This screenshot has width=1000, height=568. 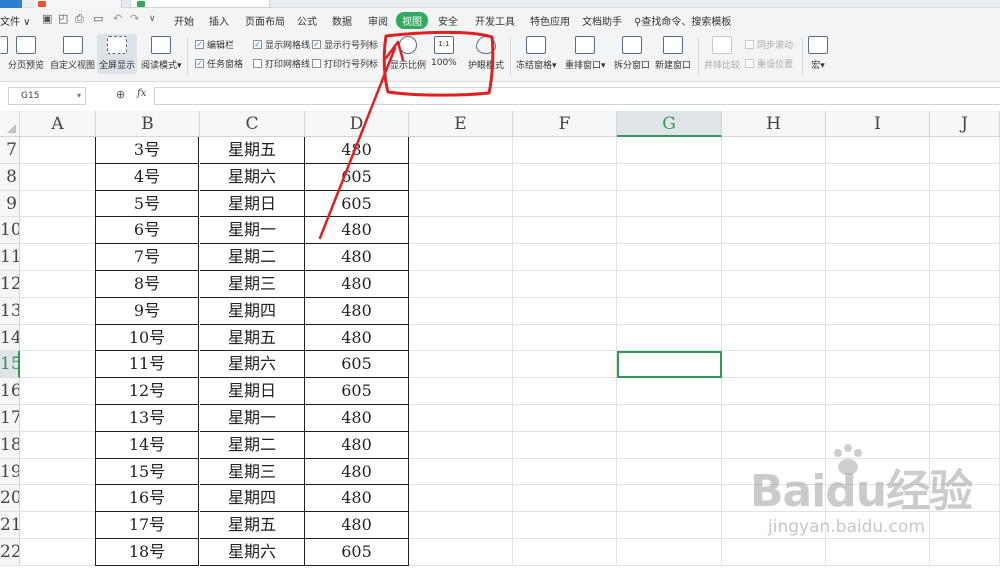 What do you see at coordinates (147, 257) in the screenshot?
I see `cell-b: 7号` at bounding box center [147, 257].